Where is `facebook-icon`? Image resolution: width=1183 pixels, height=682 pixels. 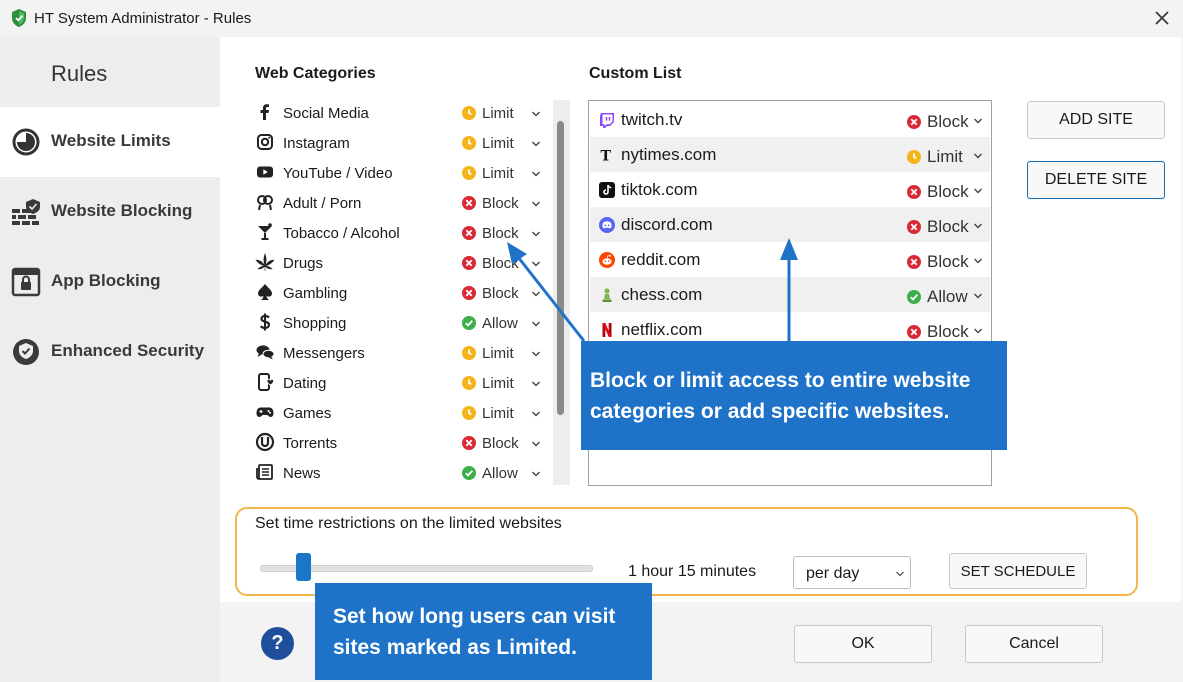
facebook-icon is located at coordinates (264, 112).